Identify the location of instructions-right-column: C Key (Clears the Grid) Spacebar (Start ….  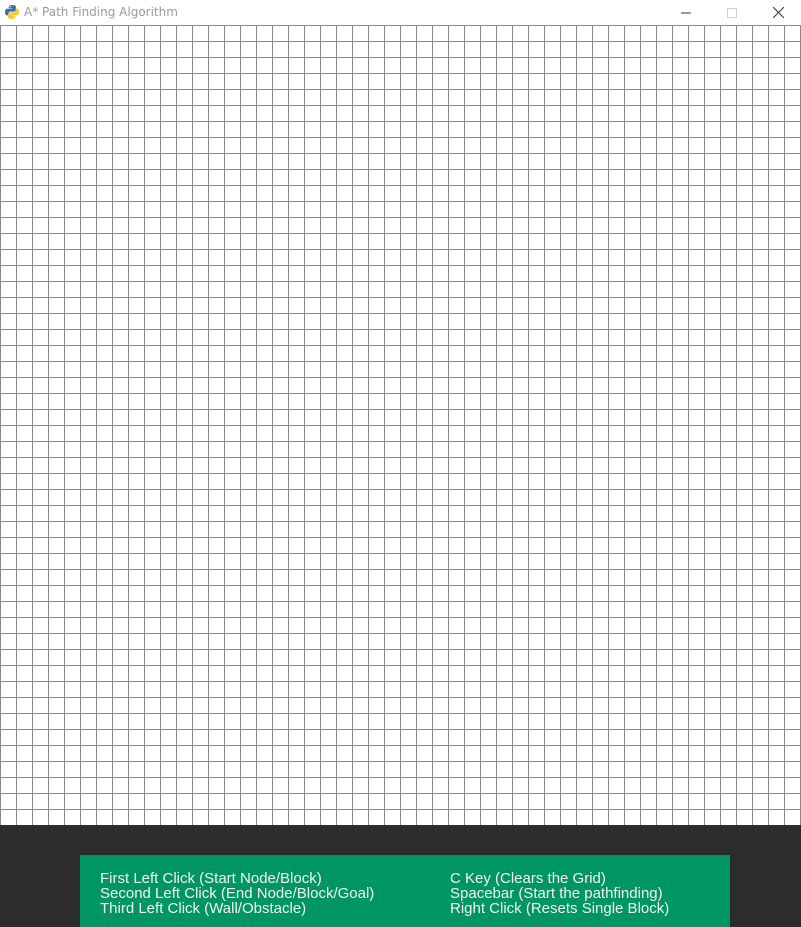
(559, 893).